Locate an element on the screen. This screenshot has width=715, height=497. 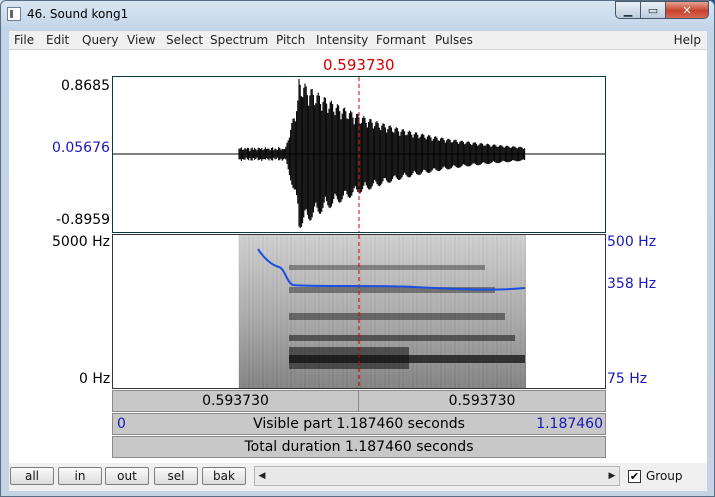
visible-start-label: 0 is located at coordinates (121, 424).